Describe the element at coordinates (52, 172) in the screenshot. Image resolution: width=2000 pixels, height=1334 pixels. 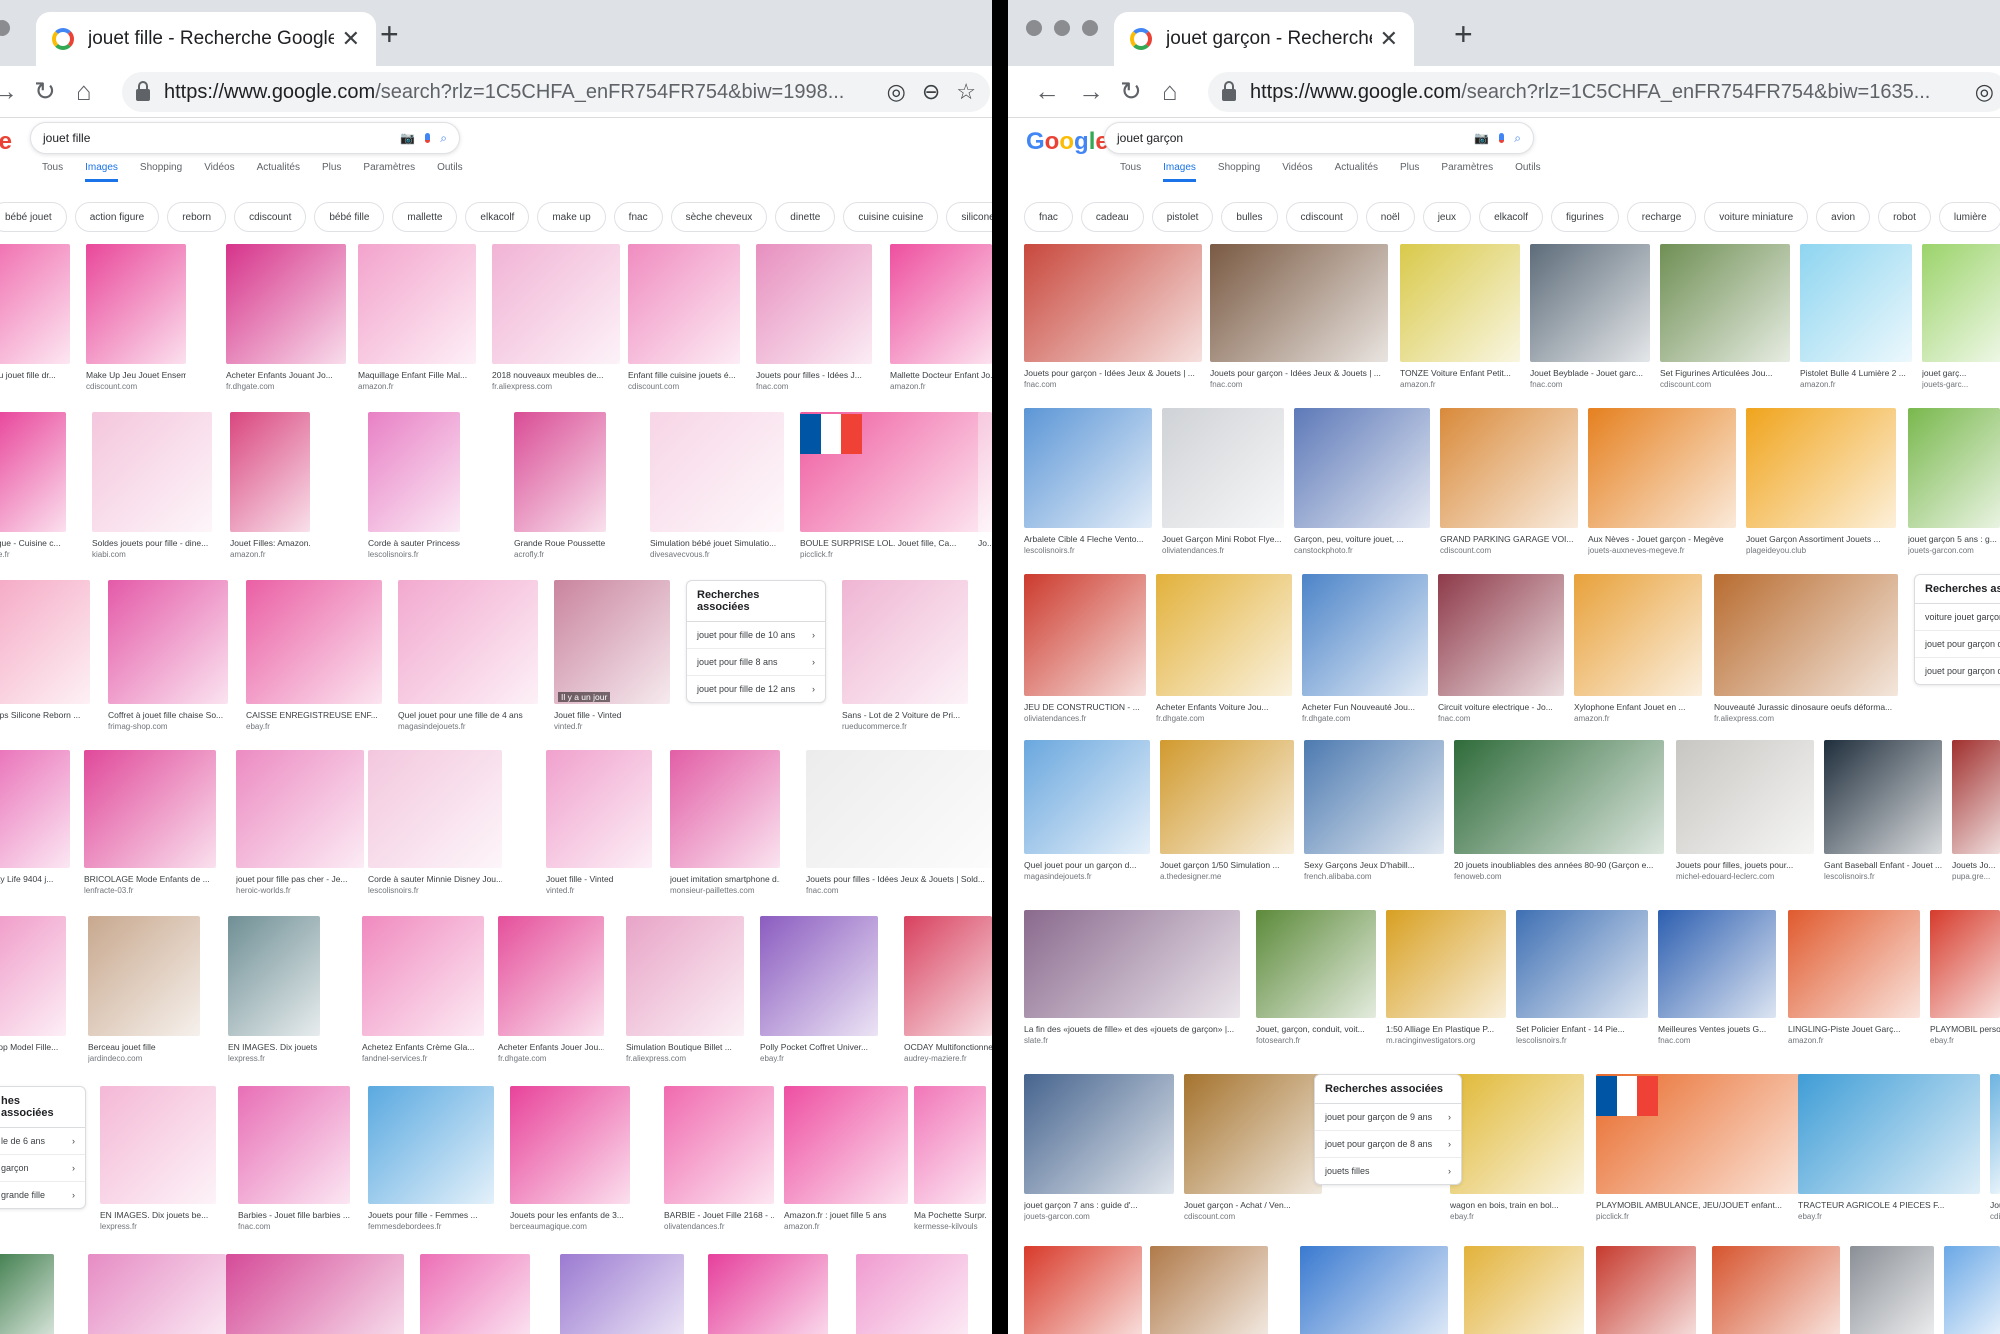
I see `menu-tous: Tous` at that location.